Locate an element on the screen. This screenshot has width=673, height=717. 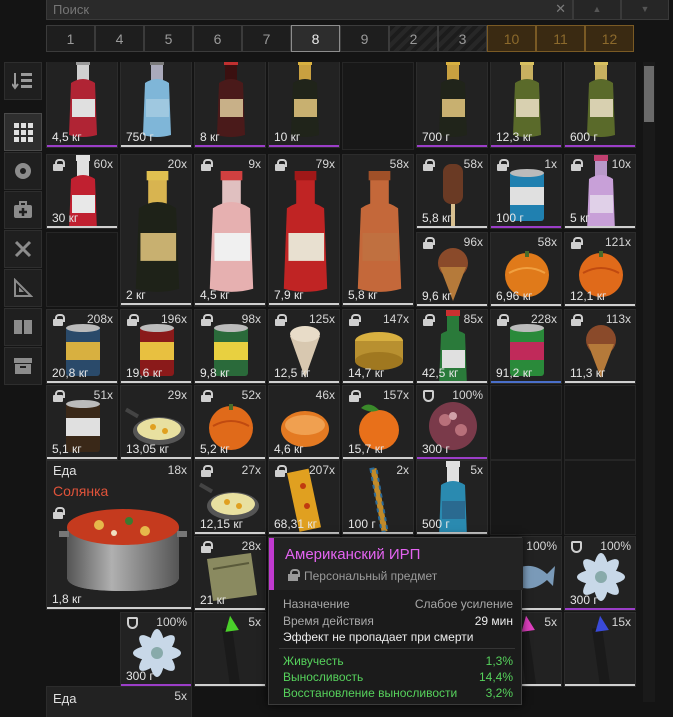
inventory-item-cone: 125x 12,5 кг is located at coordinates (304, 346).